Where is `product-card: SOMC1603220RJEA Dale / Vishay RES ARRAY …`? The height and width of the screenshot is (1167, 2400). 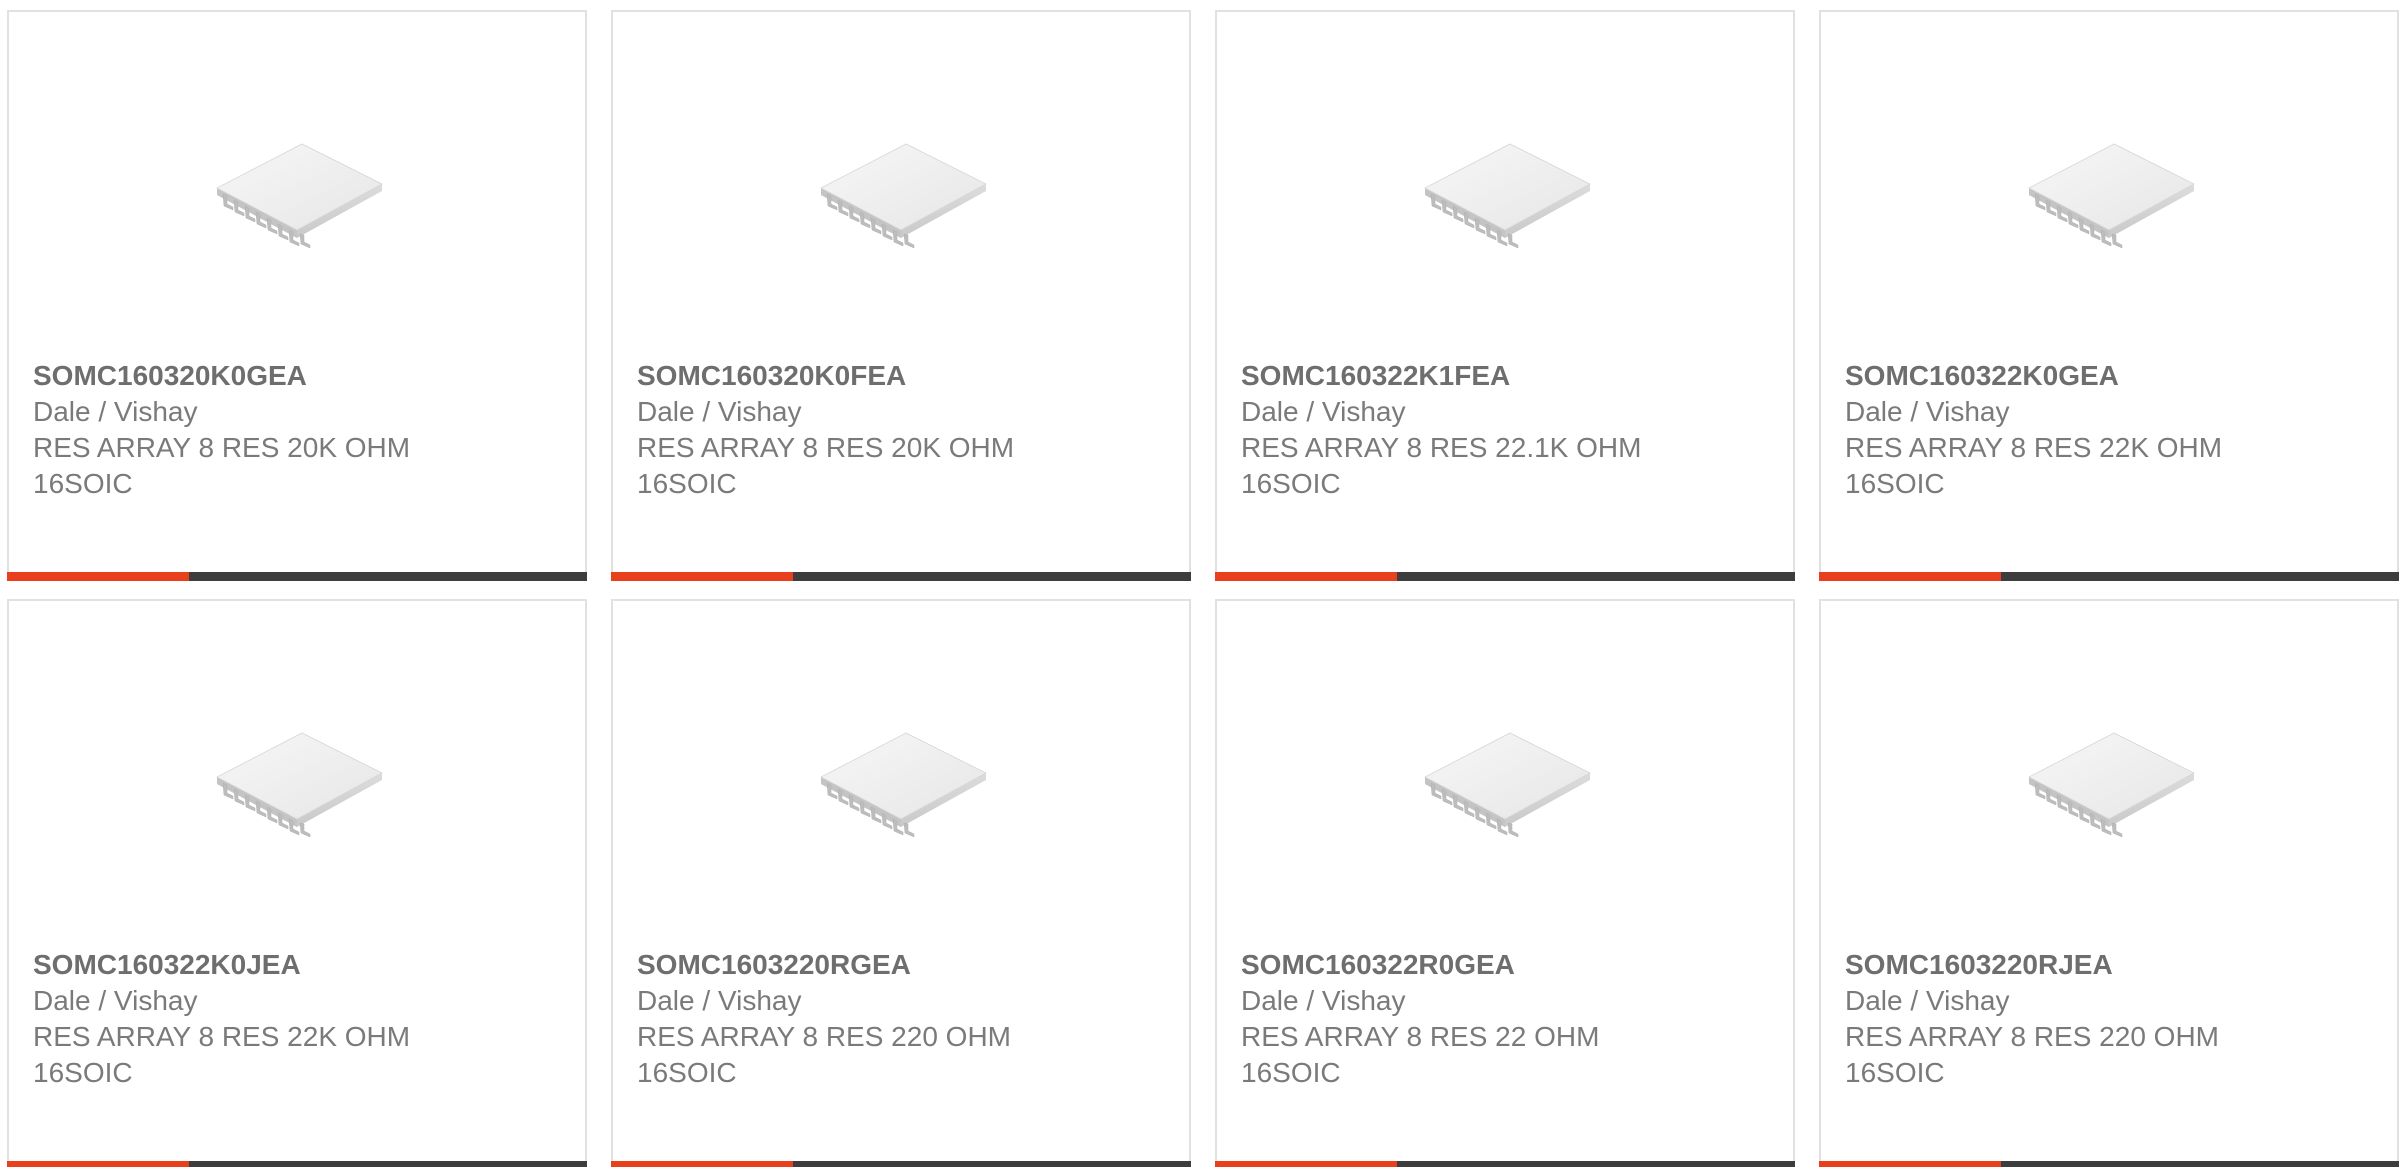 product-card: SOMC1603220RJEA Dale / Vishay RES ARRAY … is located at coordinates (2109, 883).